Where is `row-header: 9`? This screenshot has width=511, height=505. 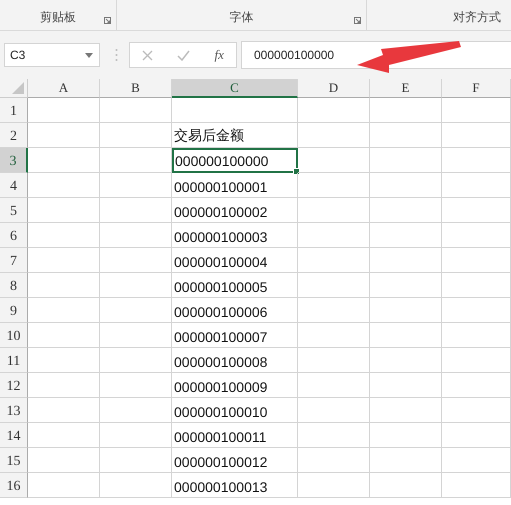
row-header: 9 is located at coordinates (14, 310).